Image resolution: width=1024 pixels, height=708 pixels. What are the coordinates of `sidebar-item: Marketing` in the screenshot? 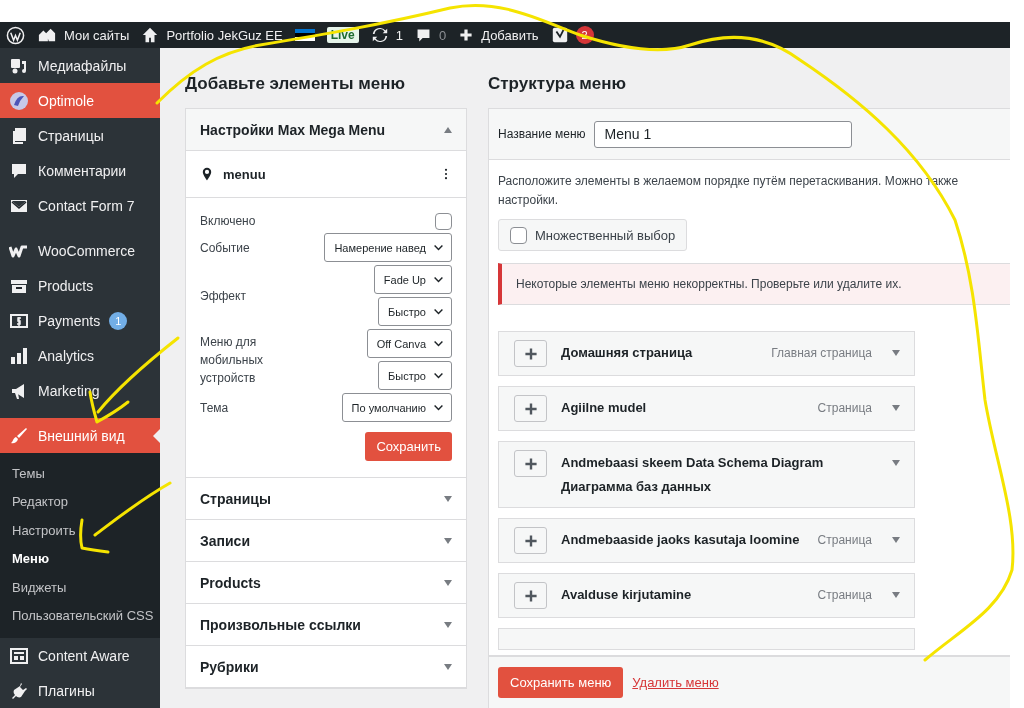 It's located at (80, 390).